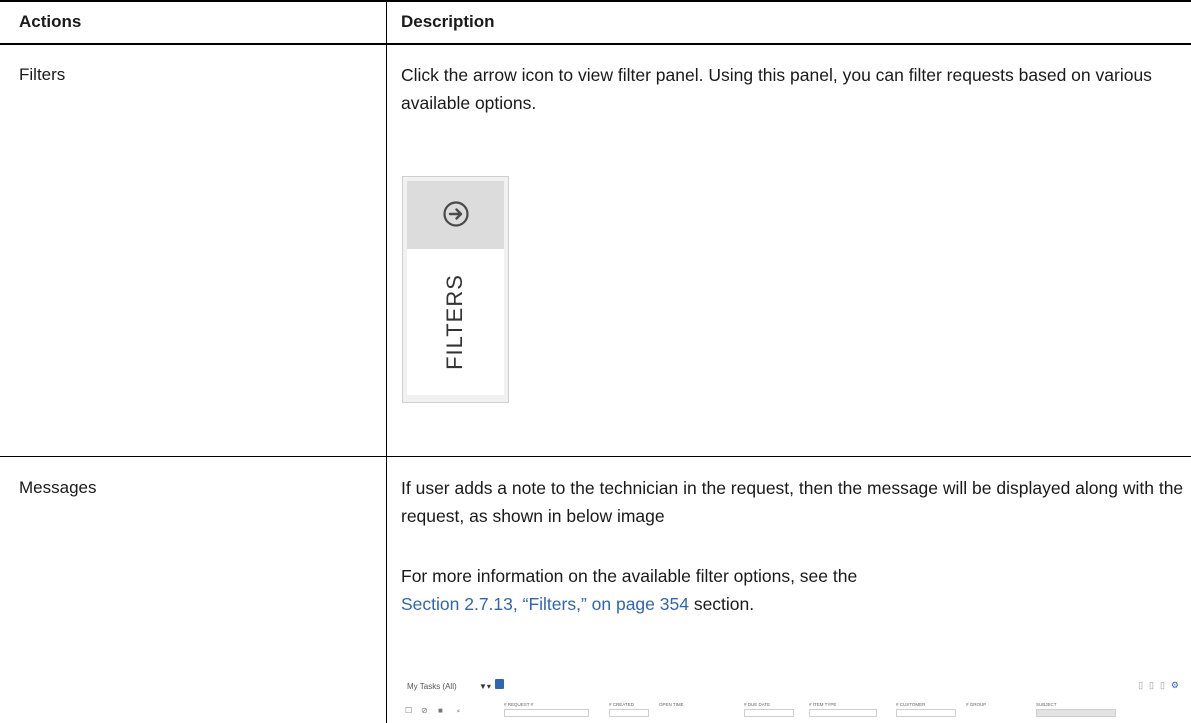 This screenshot has height=723, width=1191. I want to click on column-header: # ITEM TYPE, so click(822, 704).